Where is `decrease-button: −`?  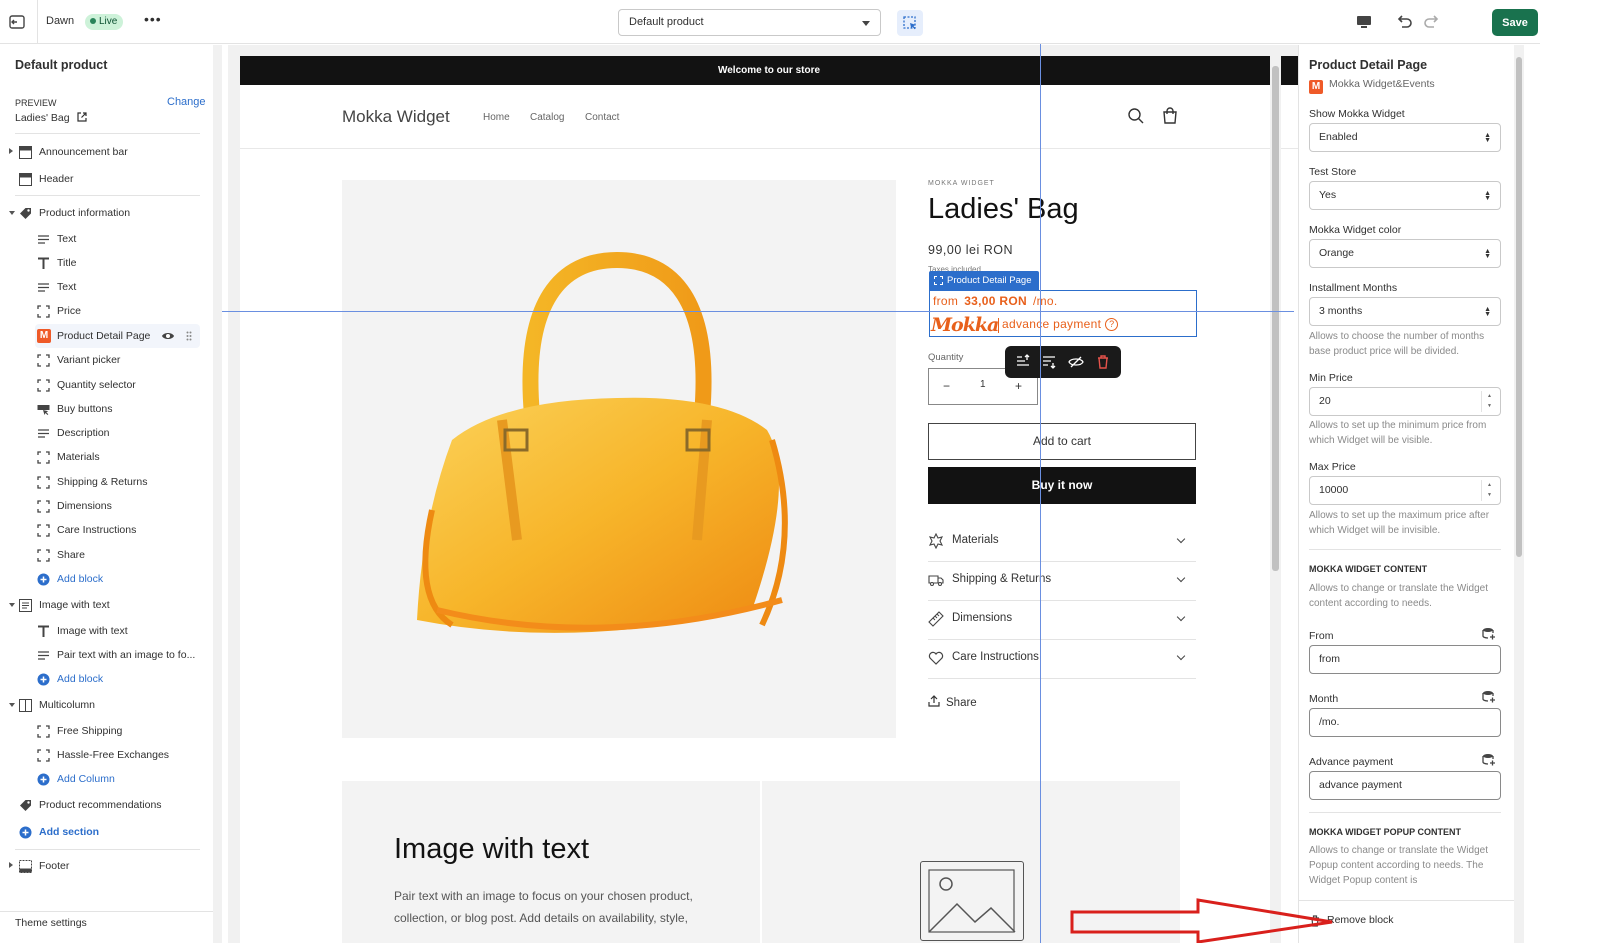
decrease-button: − is located at coordinates (946, 386).